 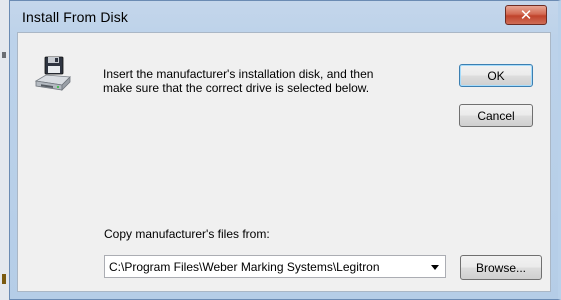 I want to click on dialog-title: Install From Disk, so click(x=75, y=17).